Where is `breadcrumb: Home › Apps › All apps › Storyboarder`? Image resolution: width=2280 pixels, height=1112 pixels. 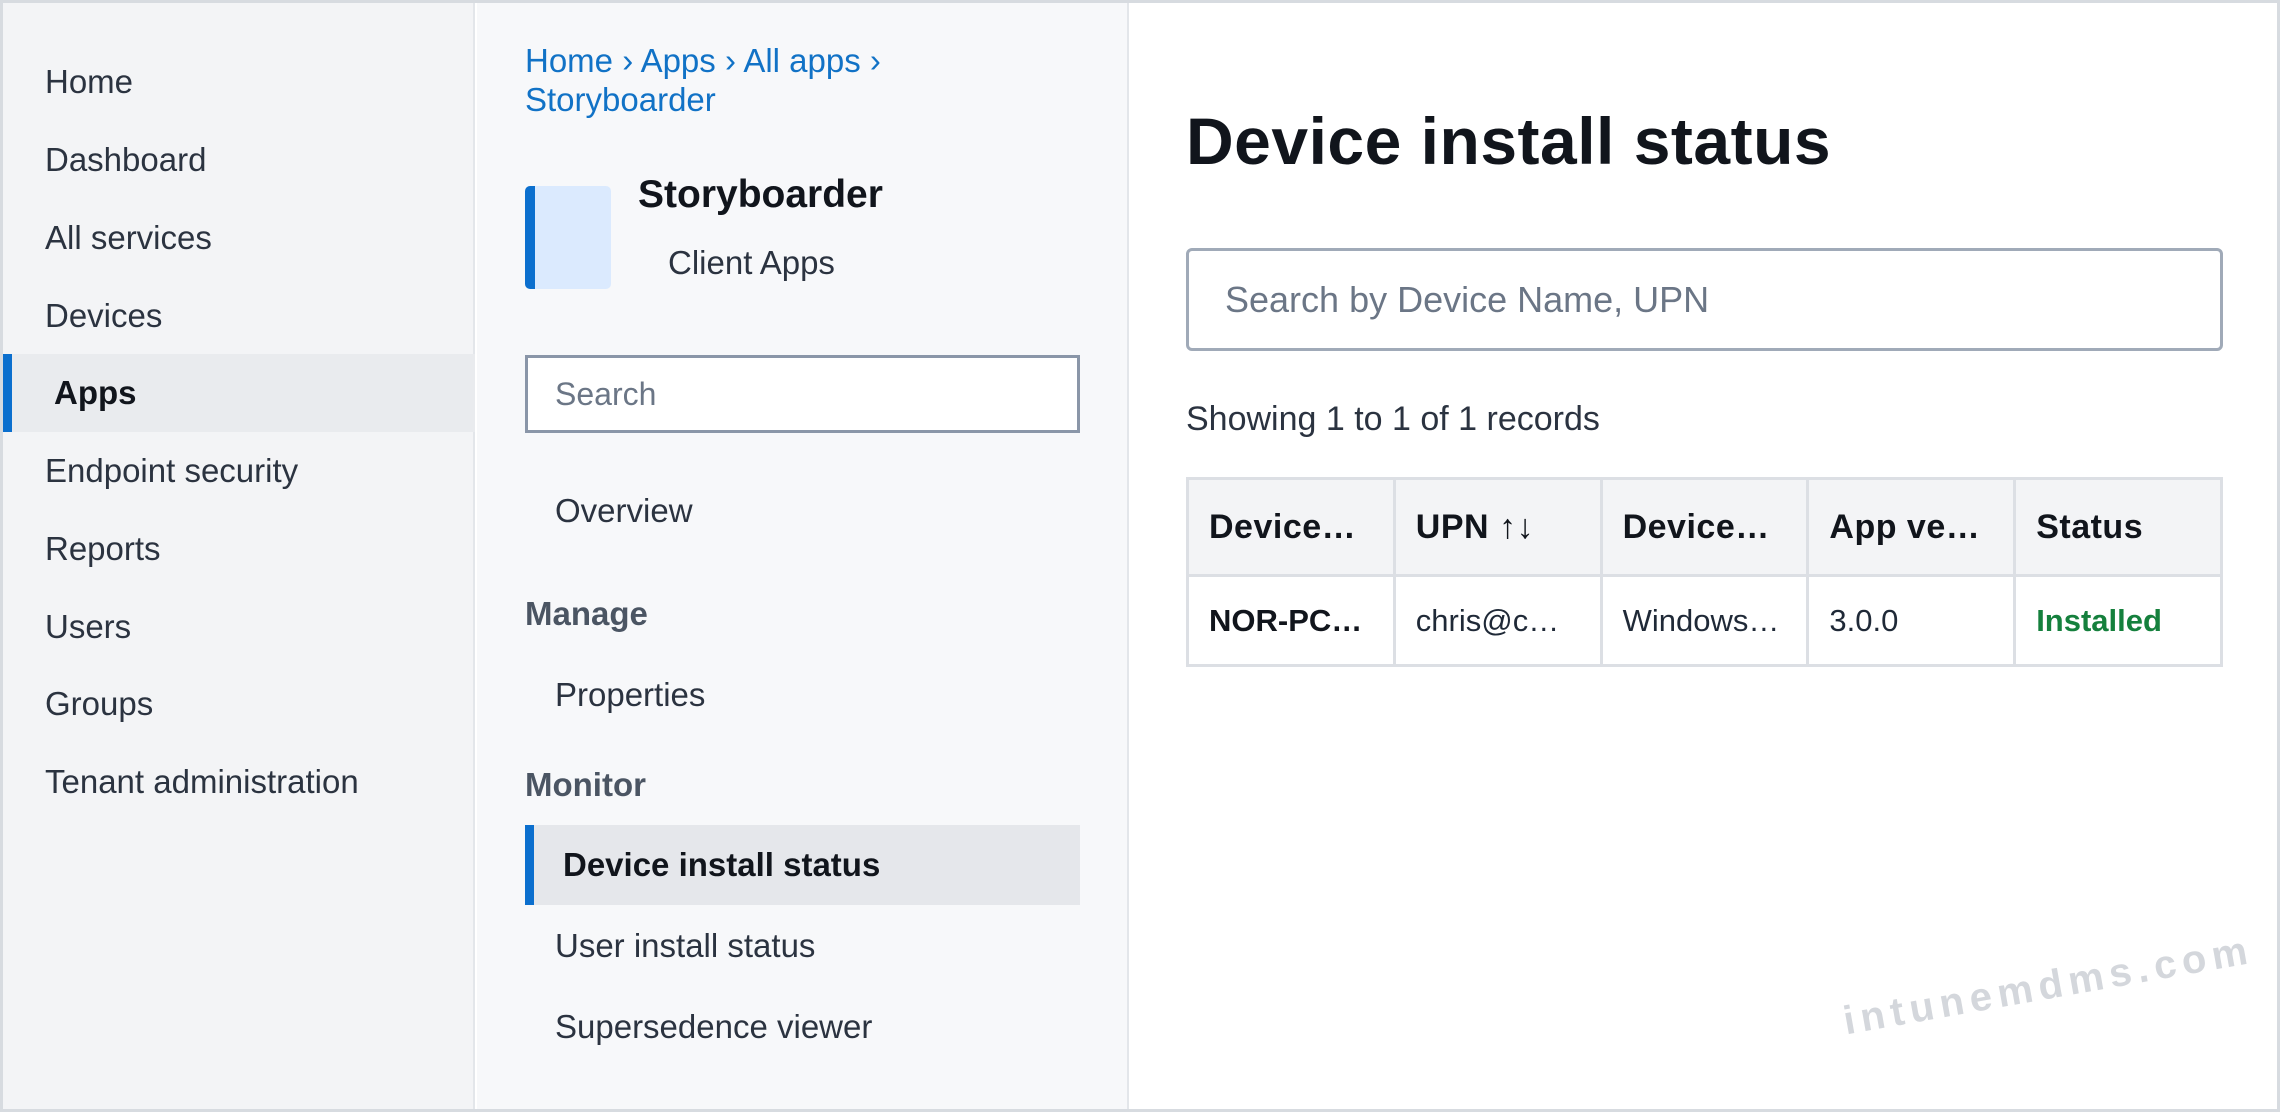
breadcrumb: Home › Apps › All apps › Storyboarder is located at coordinates (805, 80).